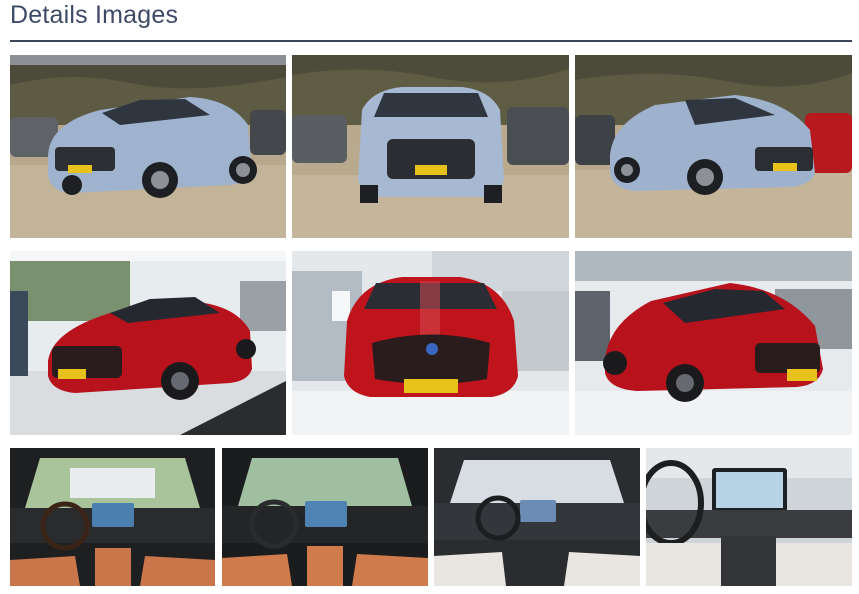 The height and width of the screenshot is (594, 859). I want to click on gallery-image-interior-white, so click(537, 517).